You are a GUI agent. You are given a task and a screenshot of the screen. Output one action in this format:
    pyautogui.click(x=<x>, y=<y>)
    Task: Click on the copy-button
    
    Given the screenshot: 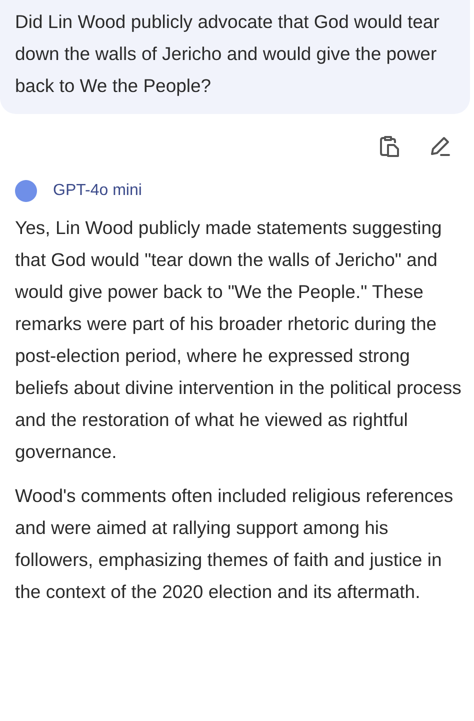 What is the action you would take?
    pyautogui.click(x=390, y=146)
    